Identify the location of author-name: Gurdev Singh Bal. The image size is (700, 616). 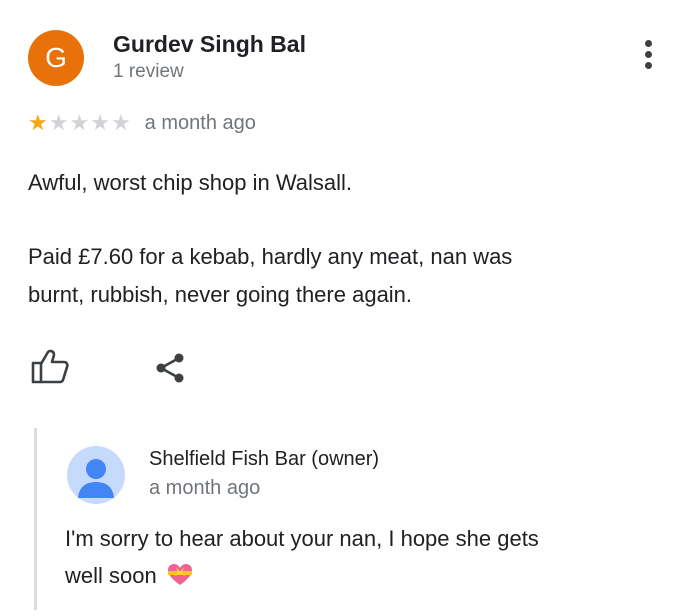
(209, 44).